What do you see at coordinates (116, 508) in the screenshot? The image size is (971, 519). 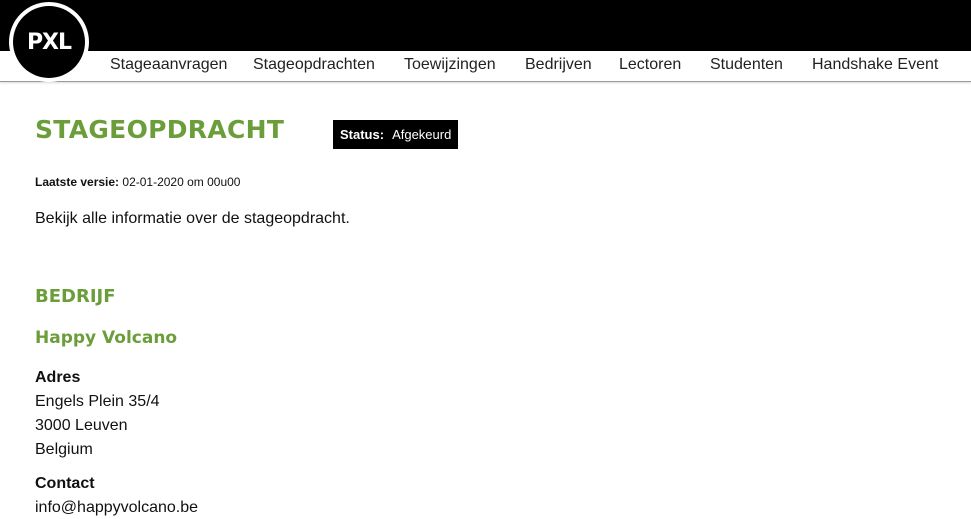 I see `contact-email: info@happyvolcano.be` at bounding box center [116, 508].